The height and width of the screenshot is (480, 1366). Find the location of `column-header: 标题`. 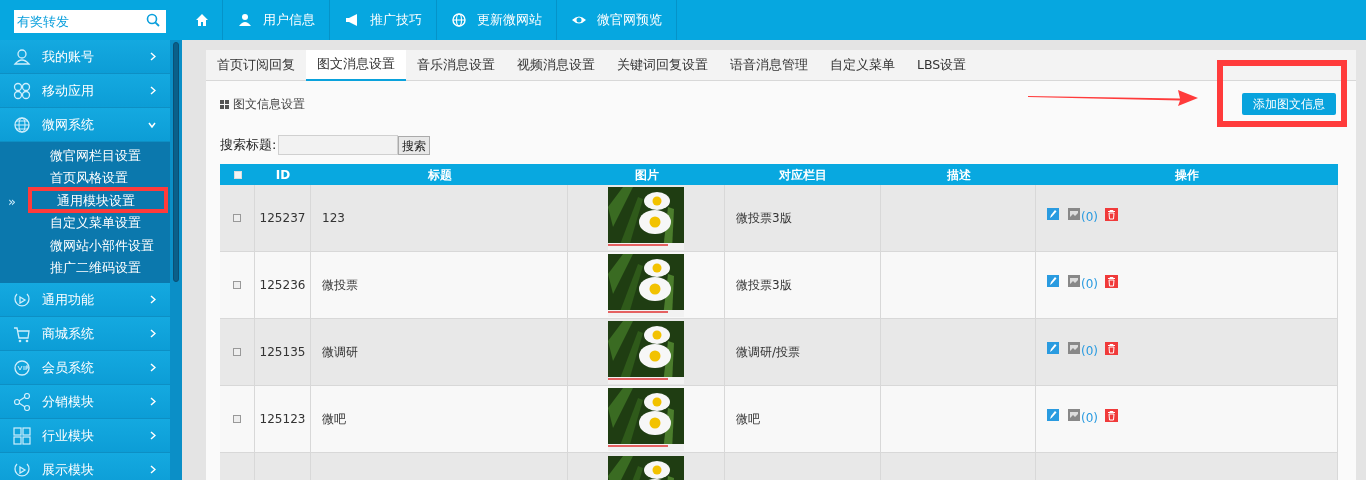

column-header: 标题 is located at coordinates (439, 175).